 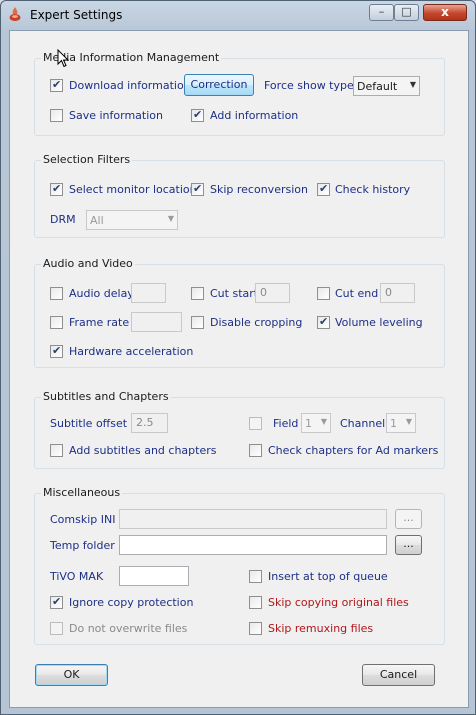 I want to click on insert-top-label: Insert at top of queue, so click(x=328, y=576).